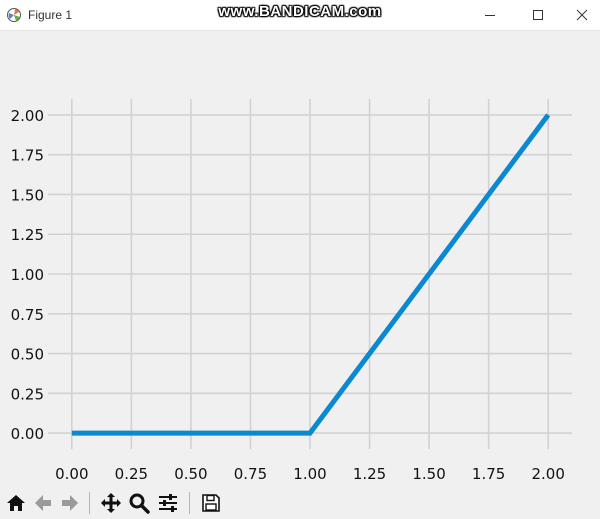 The width and height of the screenshot is (600, 519). Describe the element at coordinates (27, 394) in the screenshot. I see `y-tick-label: 0.25` at that location.